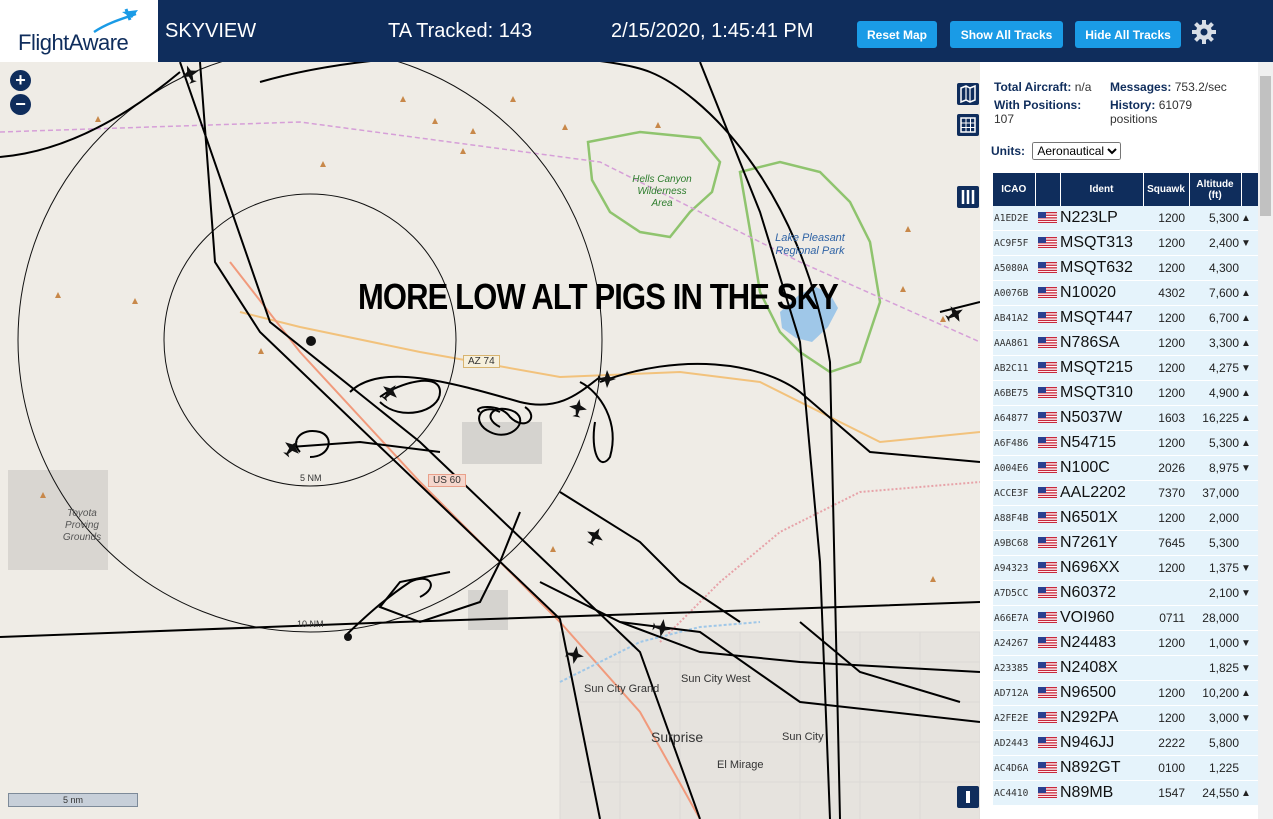  What do you see at coordinates (502, 443) in the screenshot?
I see `airfield-area` at bounding box center [502, 443].